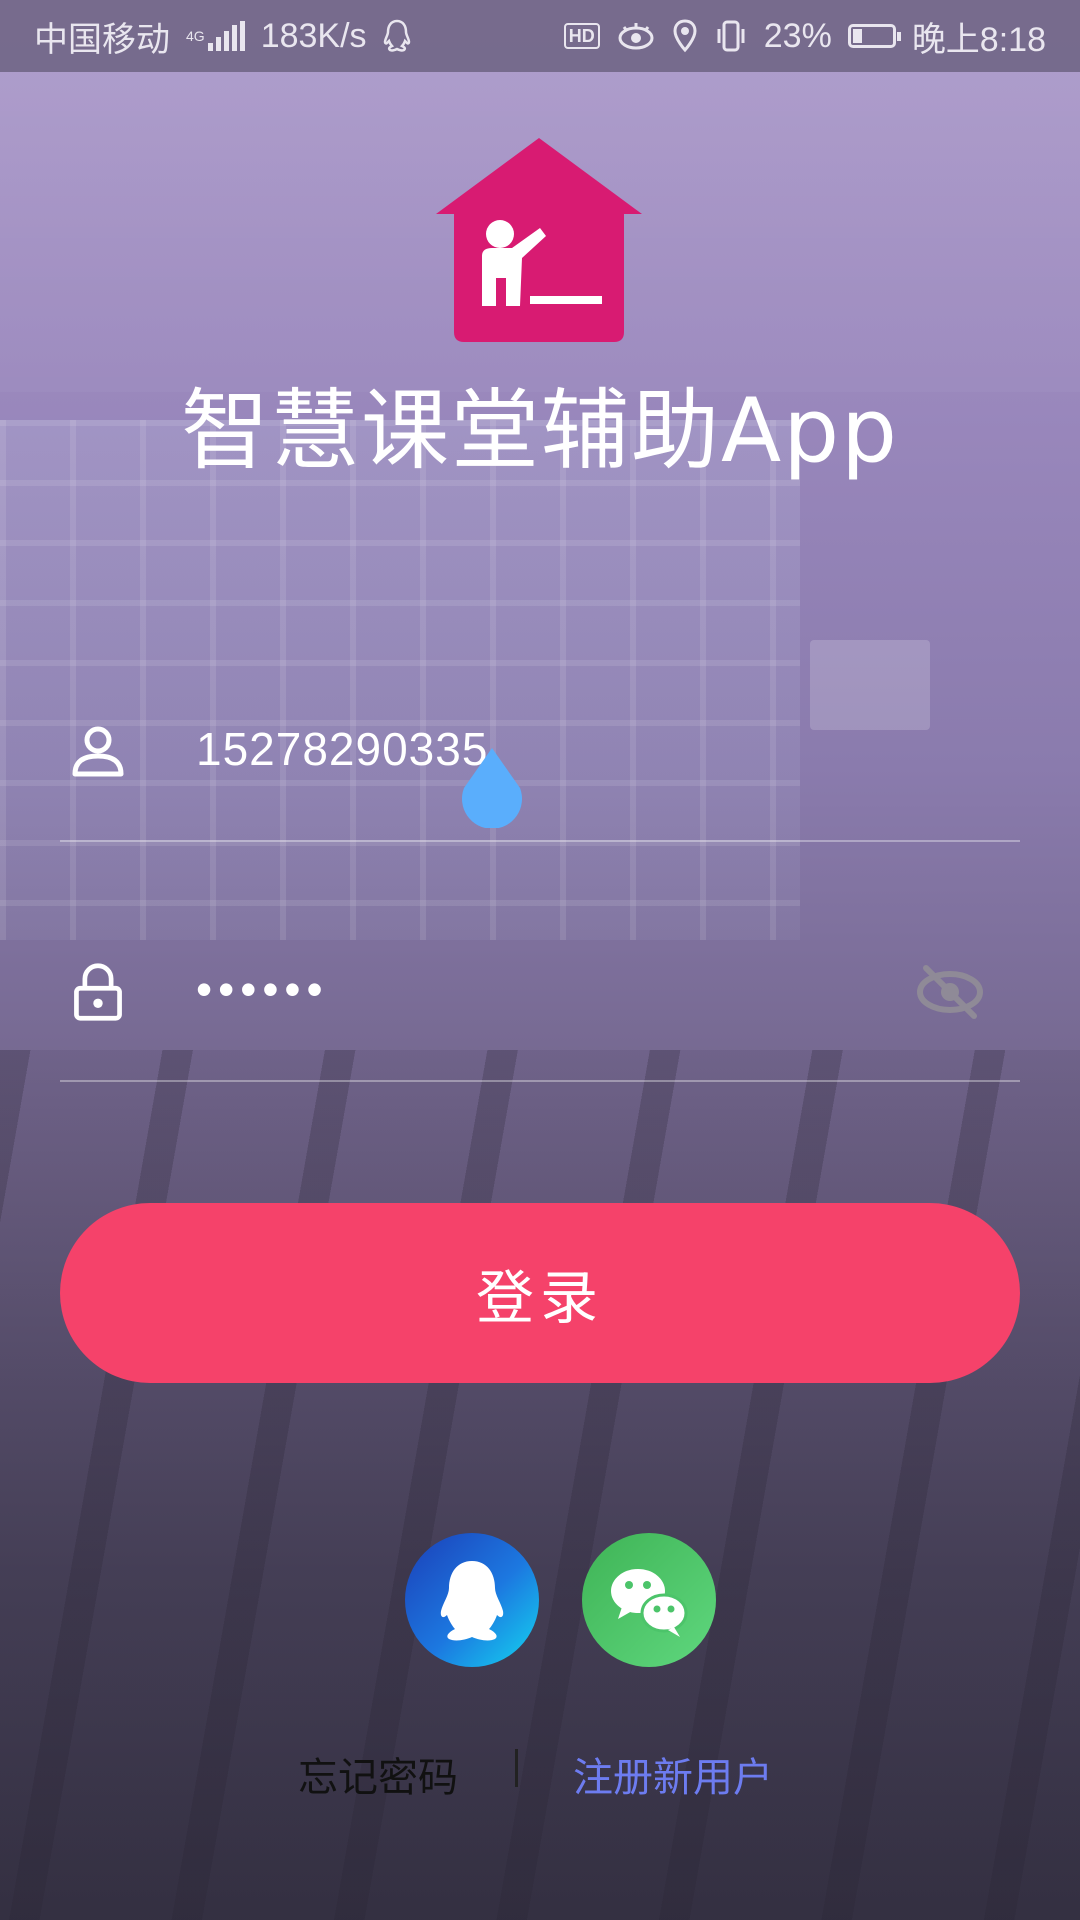 The height and width of the screenshot is (1920, 1080). Describe the element at coordinates (797, 35) in the screenshot. I see `battery-percent: 23%` at that location.